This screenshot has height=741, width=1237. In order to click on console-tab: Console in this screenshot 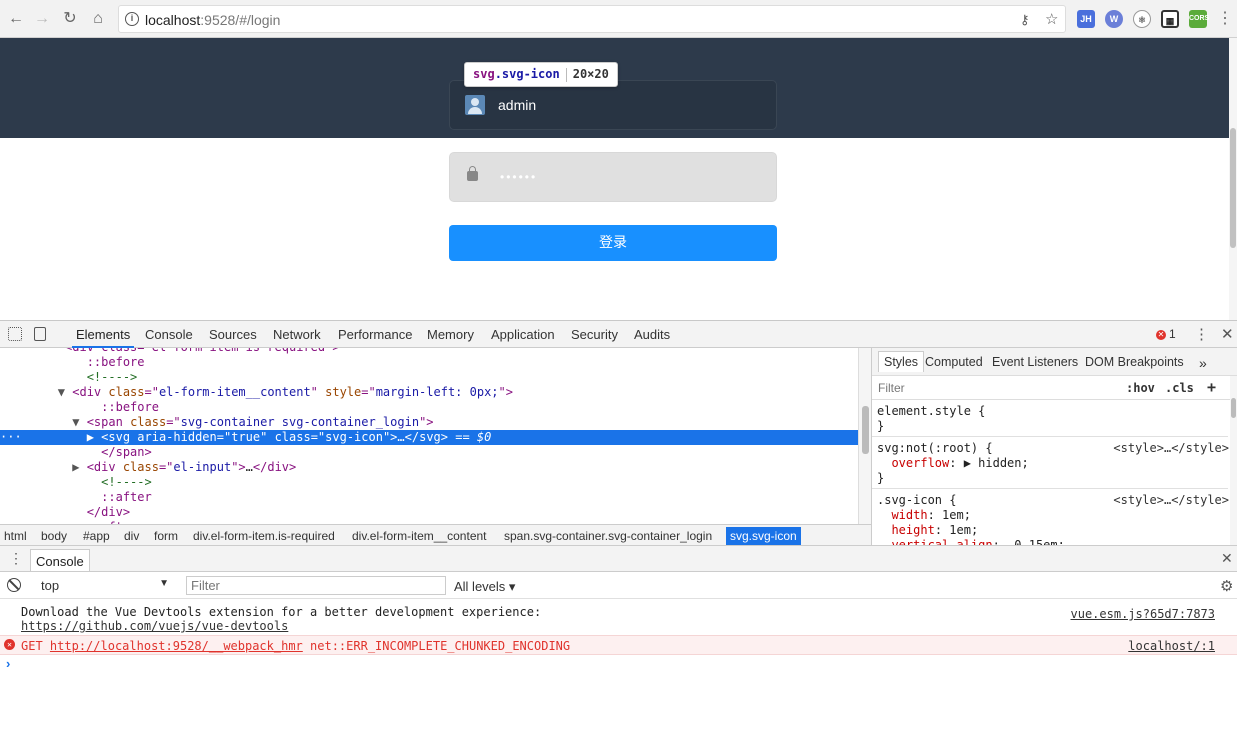, I will do `click(60, 560)`.